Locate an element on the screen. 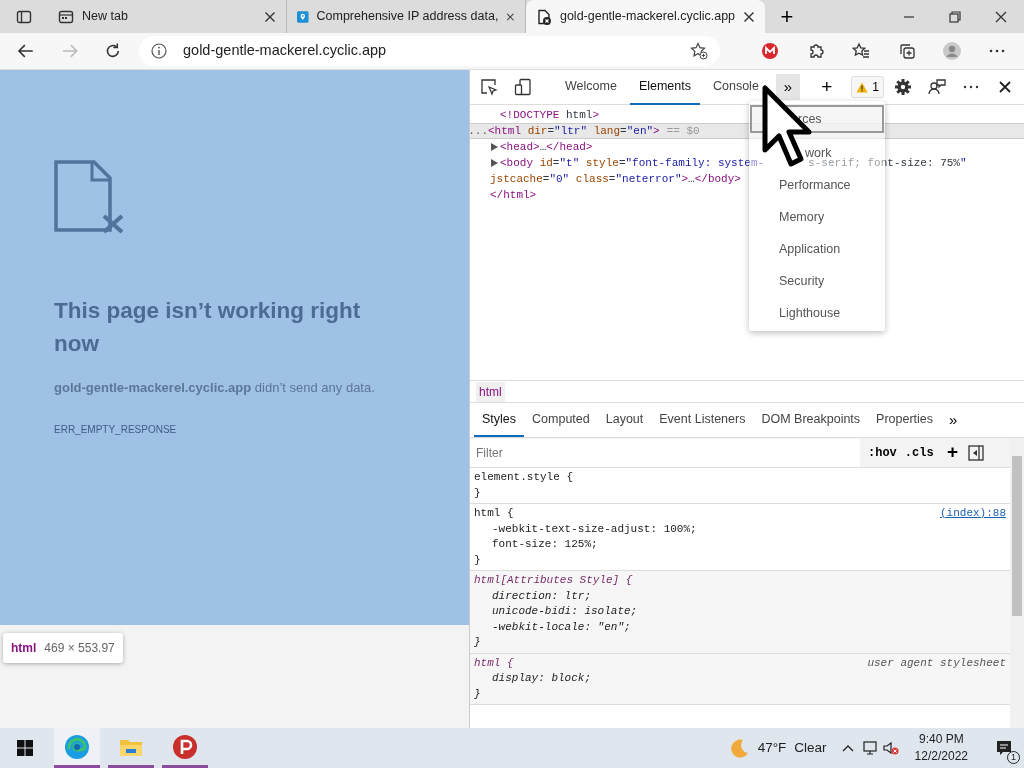  pane-tab: Properties is located at coordinates (905, 420).